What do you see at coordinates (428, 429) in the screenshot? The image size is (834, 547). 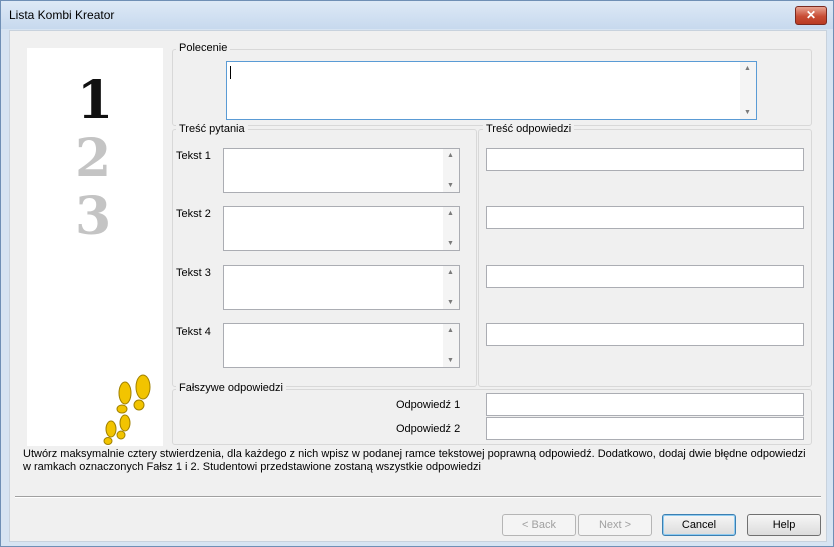 I see `false-answer-label-2: Odpowiedź 2` at bounding box center [428, 429].